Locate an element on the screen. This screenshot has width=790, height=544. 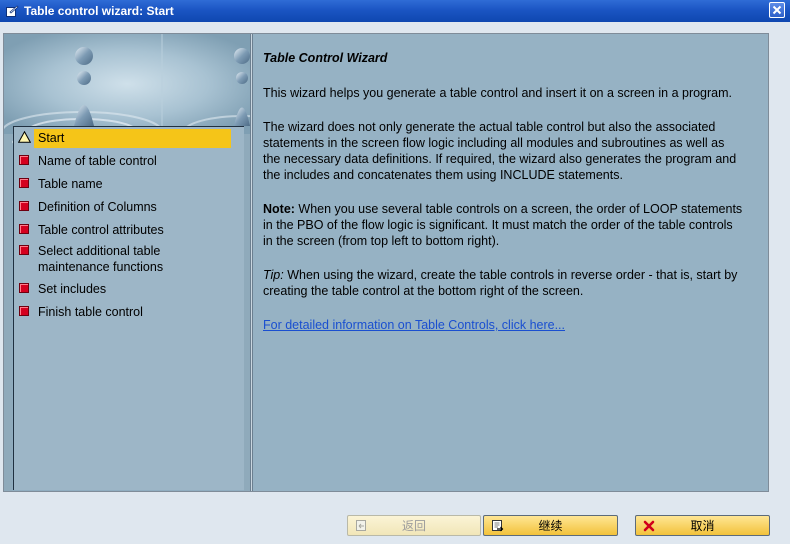
step-definition-of-columns: Definition of Columns is located at coordinates (129, 207).